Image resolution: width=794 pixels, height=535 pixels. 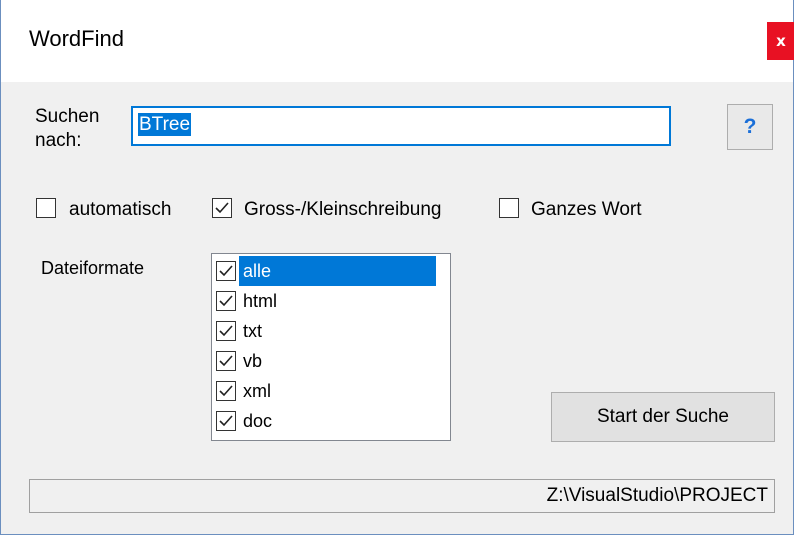 I want to click on automatisch-checkbox, so click(x=46, y=208).